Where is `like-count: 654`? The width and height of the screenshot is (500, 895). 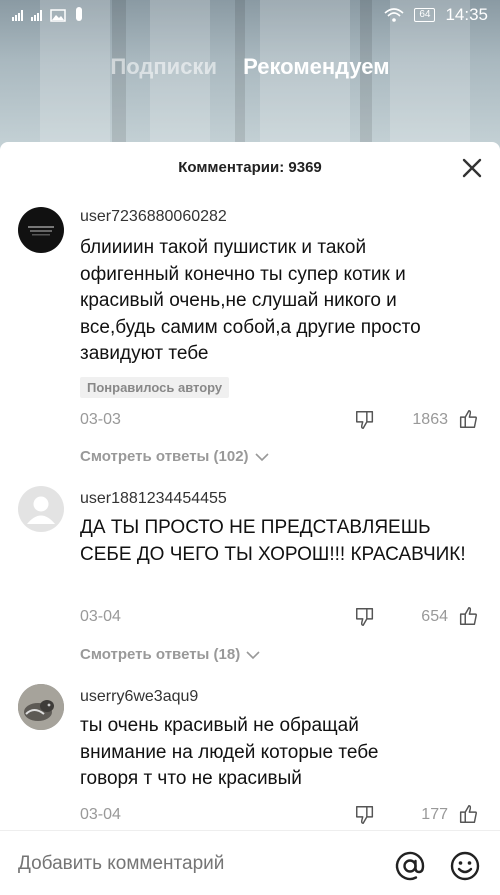
like-count: 654 is located at coordinates (434, 616).